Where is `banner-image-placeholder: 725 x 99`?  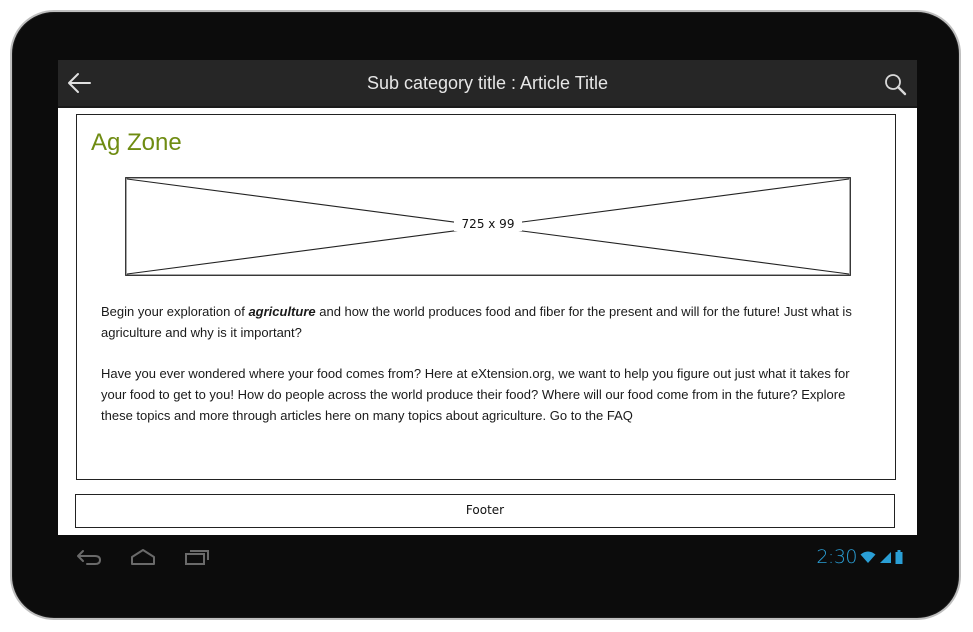 banner-image-placeholder: 725 x 99 is located at coordinates (488, 226).